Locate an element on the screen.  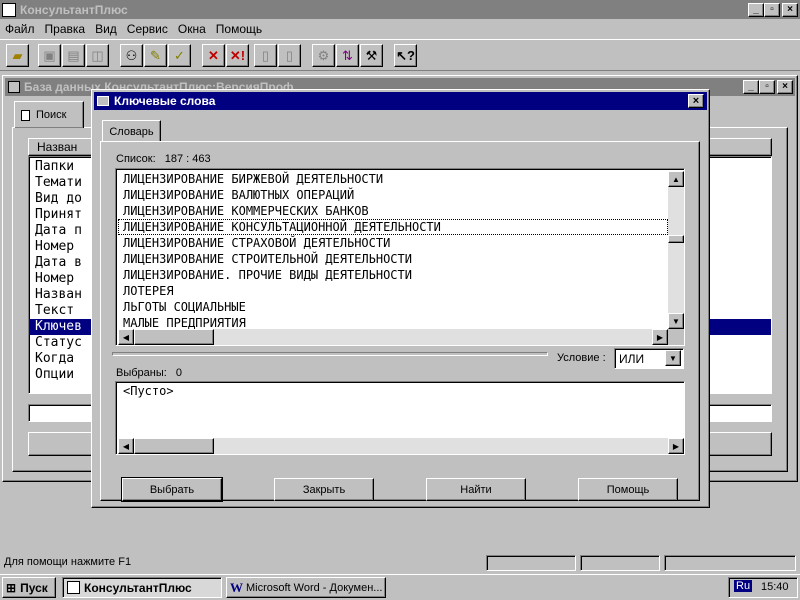
scroll-left-arrow-icon: ◀ is located at coordinates (126, 337).